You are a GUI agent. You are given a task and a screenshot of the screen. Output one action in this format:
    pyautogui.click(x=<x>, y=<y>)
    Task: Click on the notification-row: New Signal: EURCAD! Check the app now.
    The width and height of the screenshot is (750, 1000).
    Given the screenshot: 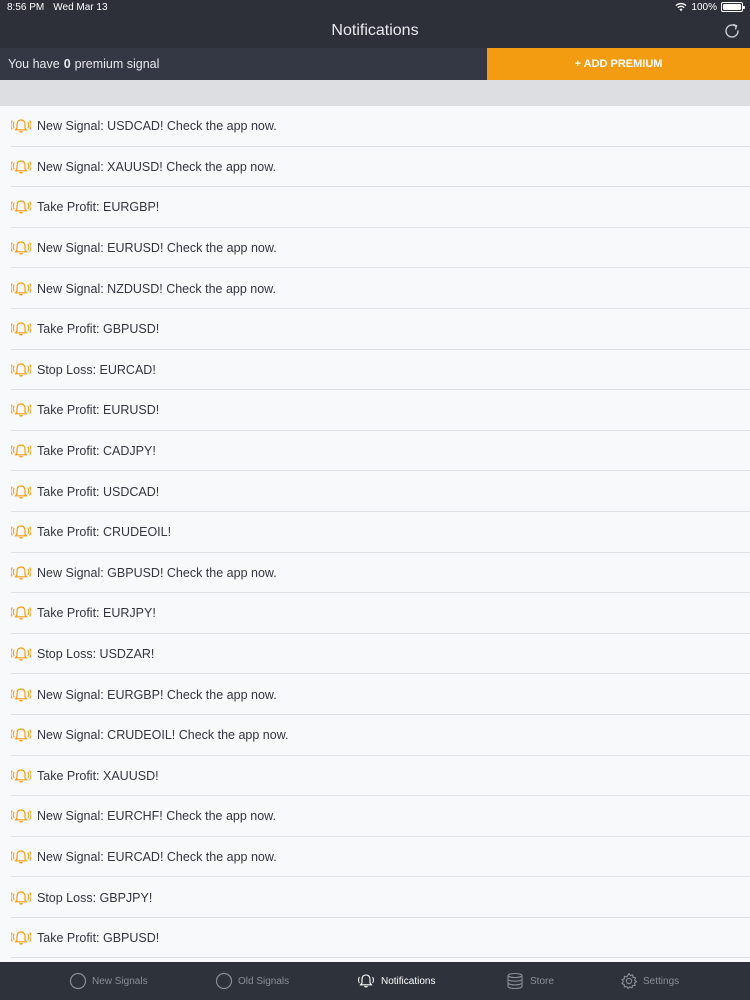 What is the action you would take?
    pyautogui.click(x=375, y=857)
    